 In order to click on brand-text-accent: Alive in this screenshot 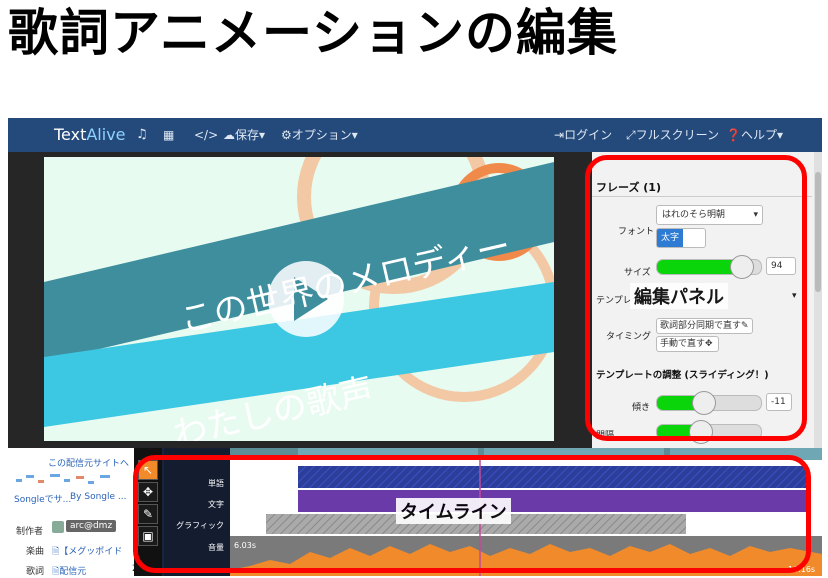, I will do `click(106, 134)`.